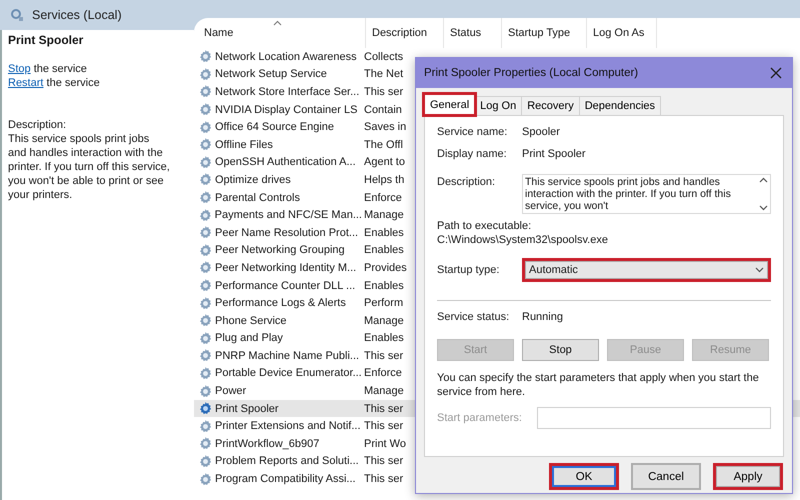  Describe the element at coordinates (541, 132) in the screenshot. I see `field-value: Spooler` at that location.